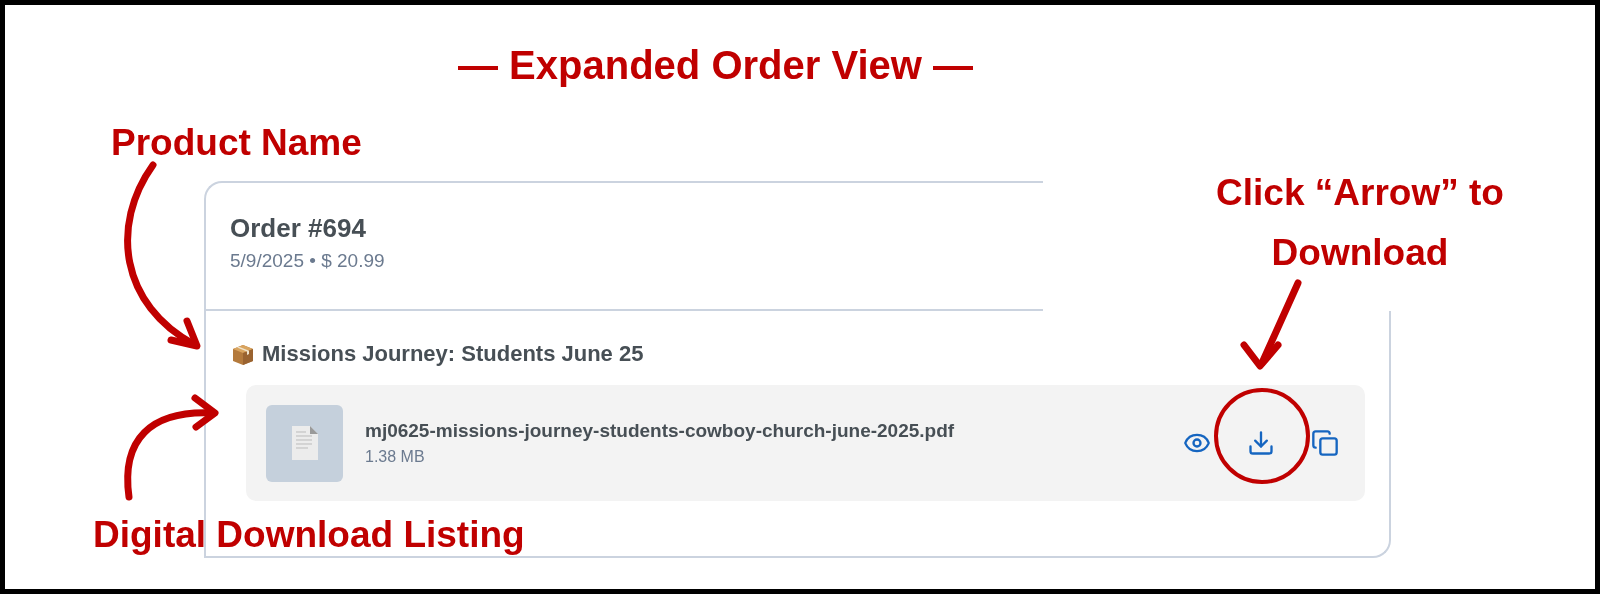 Image resolution: width=1600 pixels, height=594 pixels. What do you see at coordinates (1325, 443) in the screenshot?
I see `copy-button` at bounding box center [1325, 443].